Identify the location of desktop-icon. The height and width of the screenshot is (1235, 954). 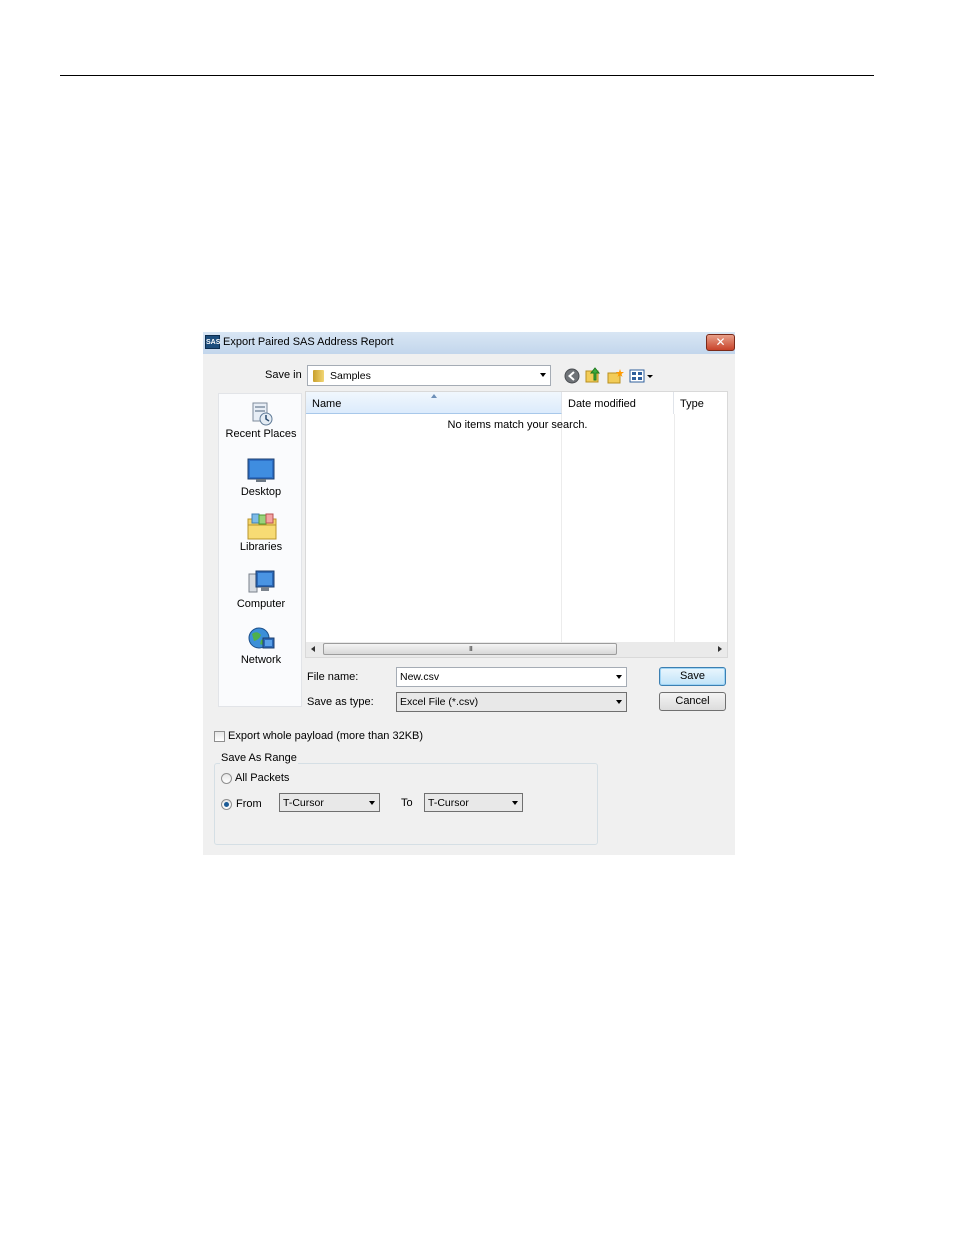
(261, 470).